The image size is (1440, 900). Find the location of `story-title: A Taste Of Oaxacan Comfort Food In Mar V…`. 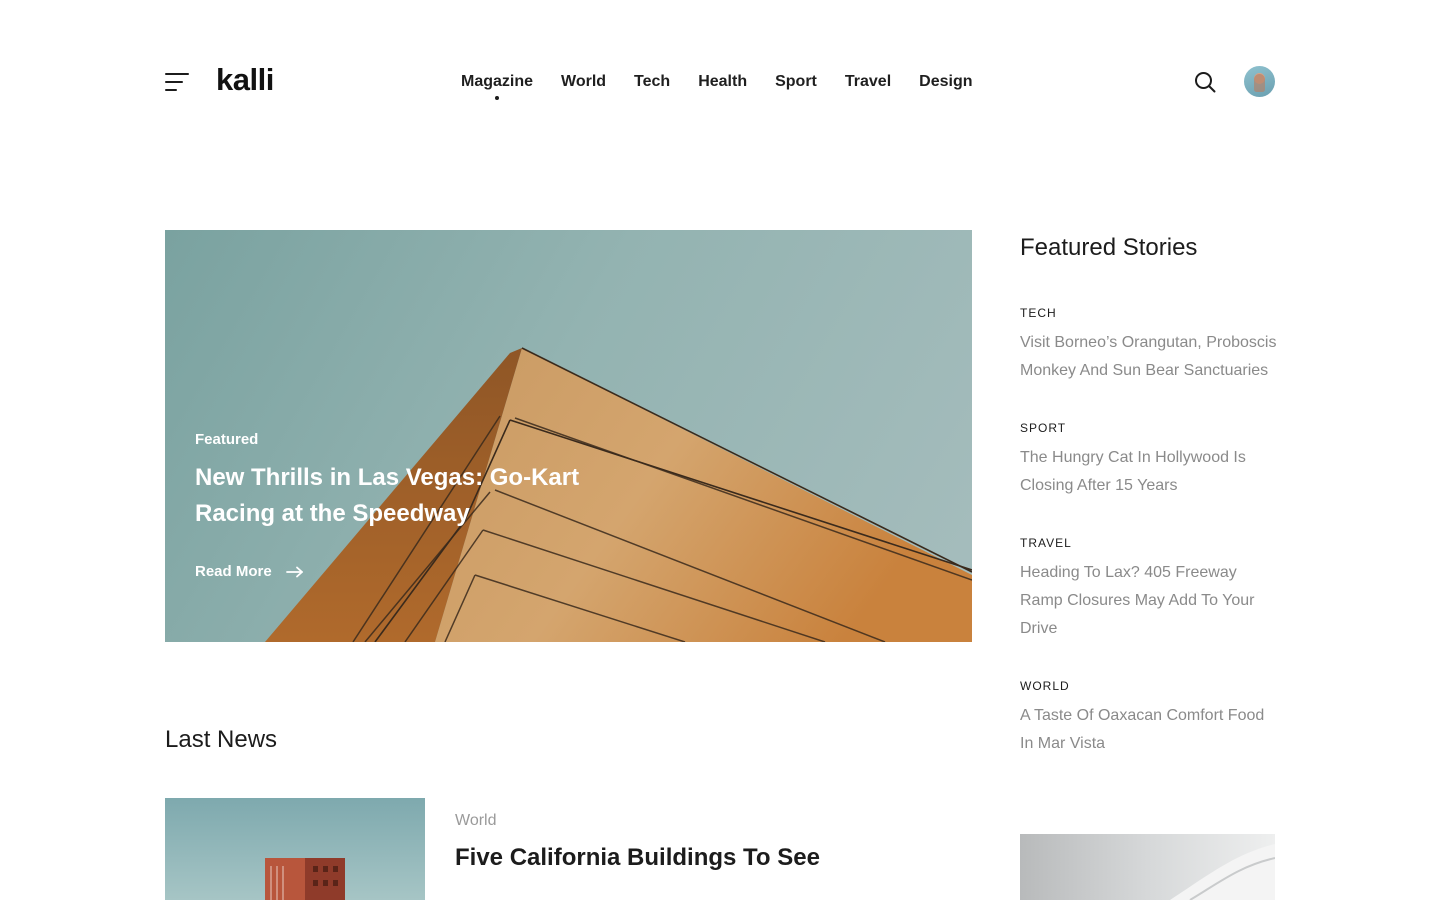

story-title: A Taste Of Oaxacan Comfort Food In Mar V… is located at coordinates (1150, 730).